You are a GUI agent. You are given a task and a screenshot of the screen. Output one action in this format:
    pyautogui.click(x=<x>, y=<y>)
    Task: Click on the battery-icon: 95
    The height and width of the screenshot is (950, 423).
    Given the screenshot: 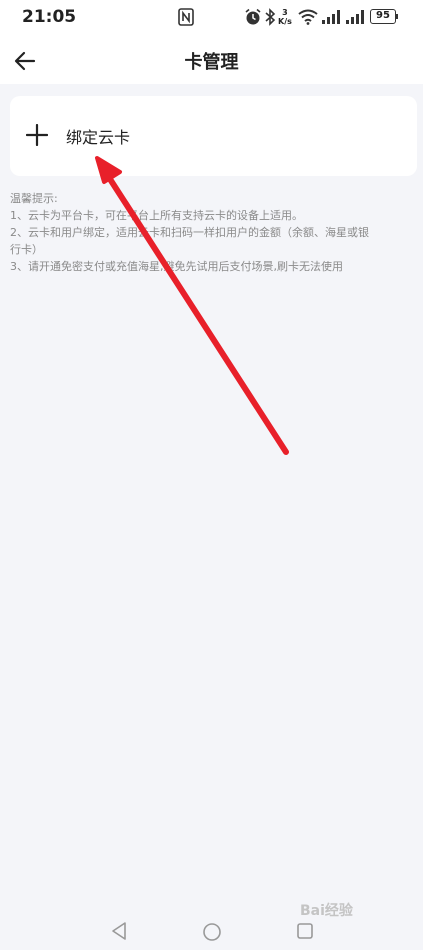 What is the action you would take?
    pyautogui.click(x=383, y=16)
    